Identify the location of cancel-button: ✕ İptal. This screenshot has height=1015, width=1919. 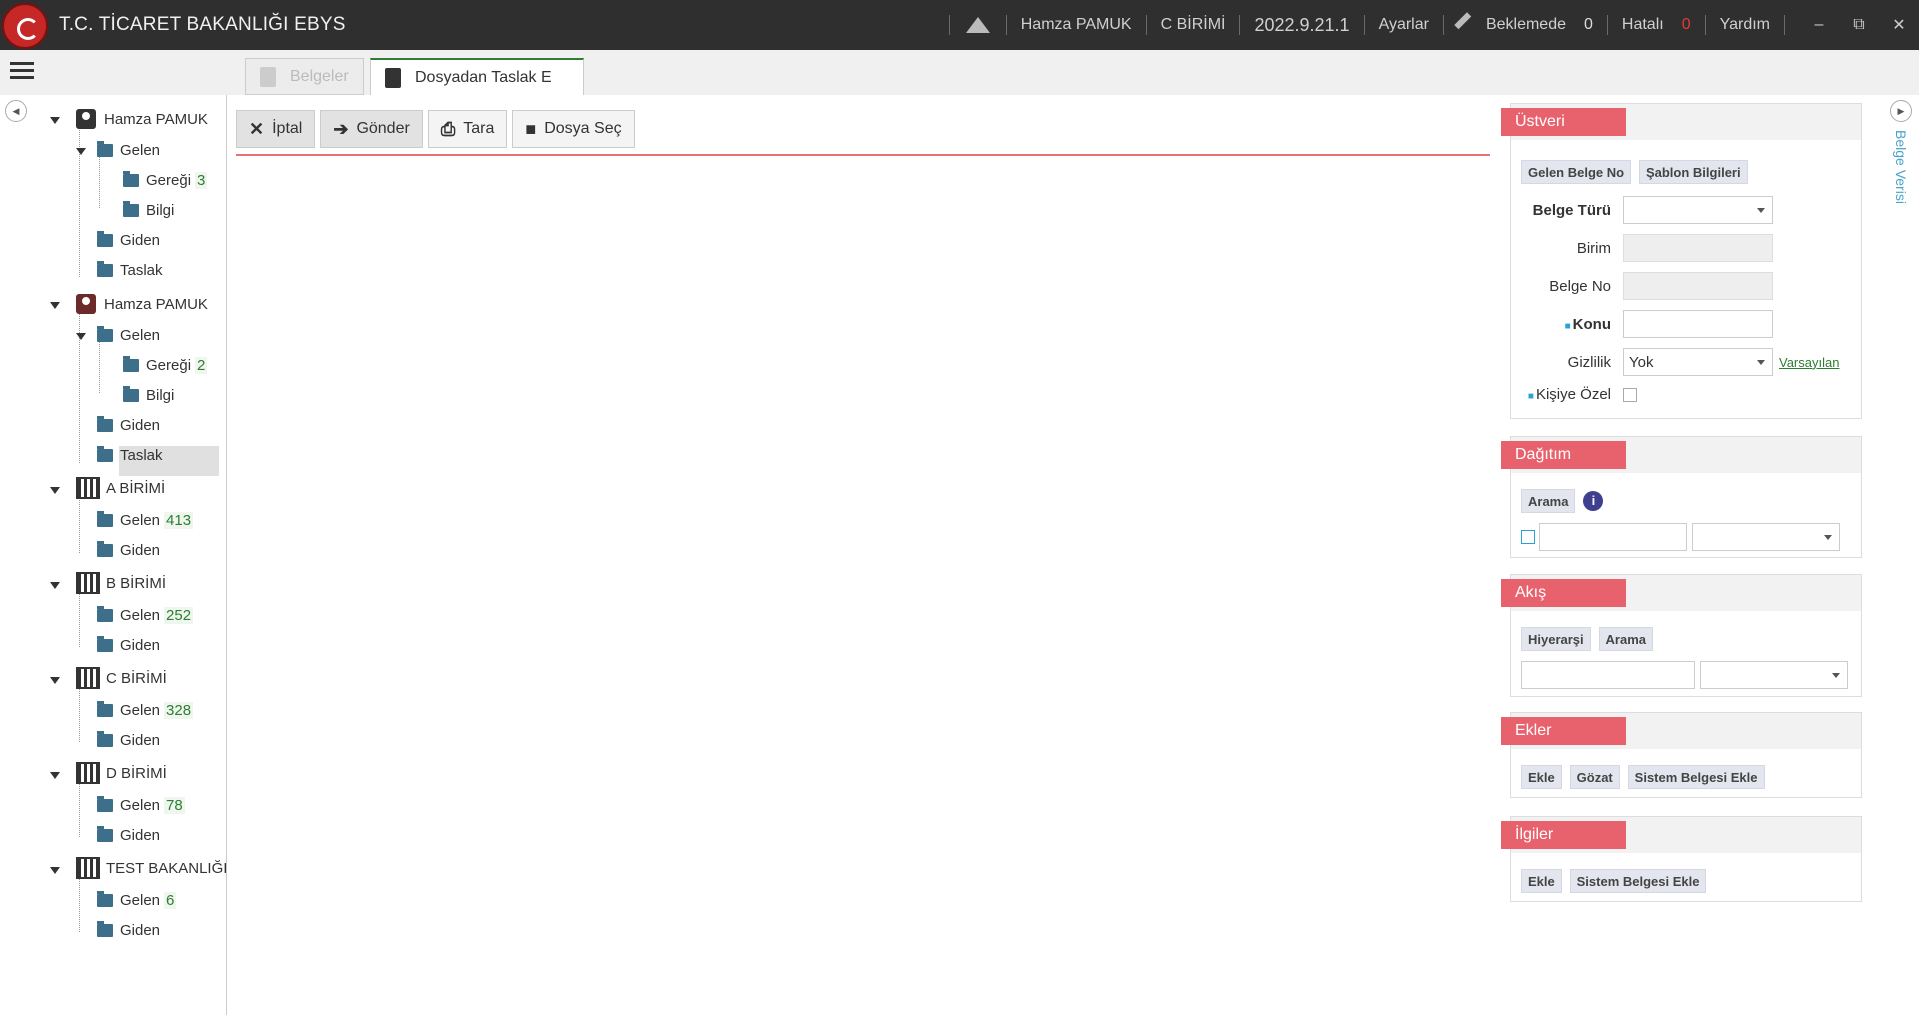
(276, 129).